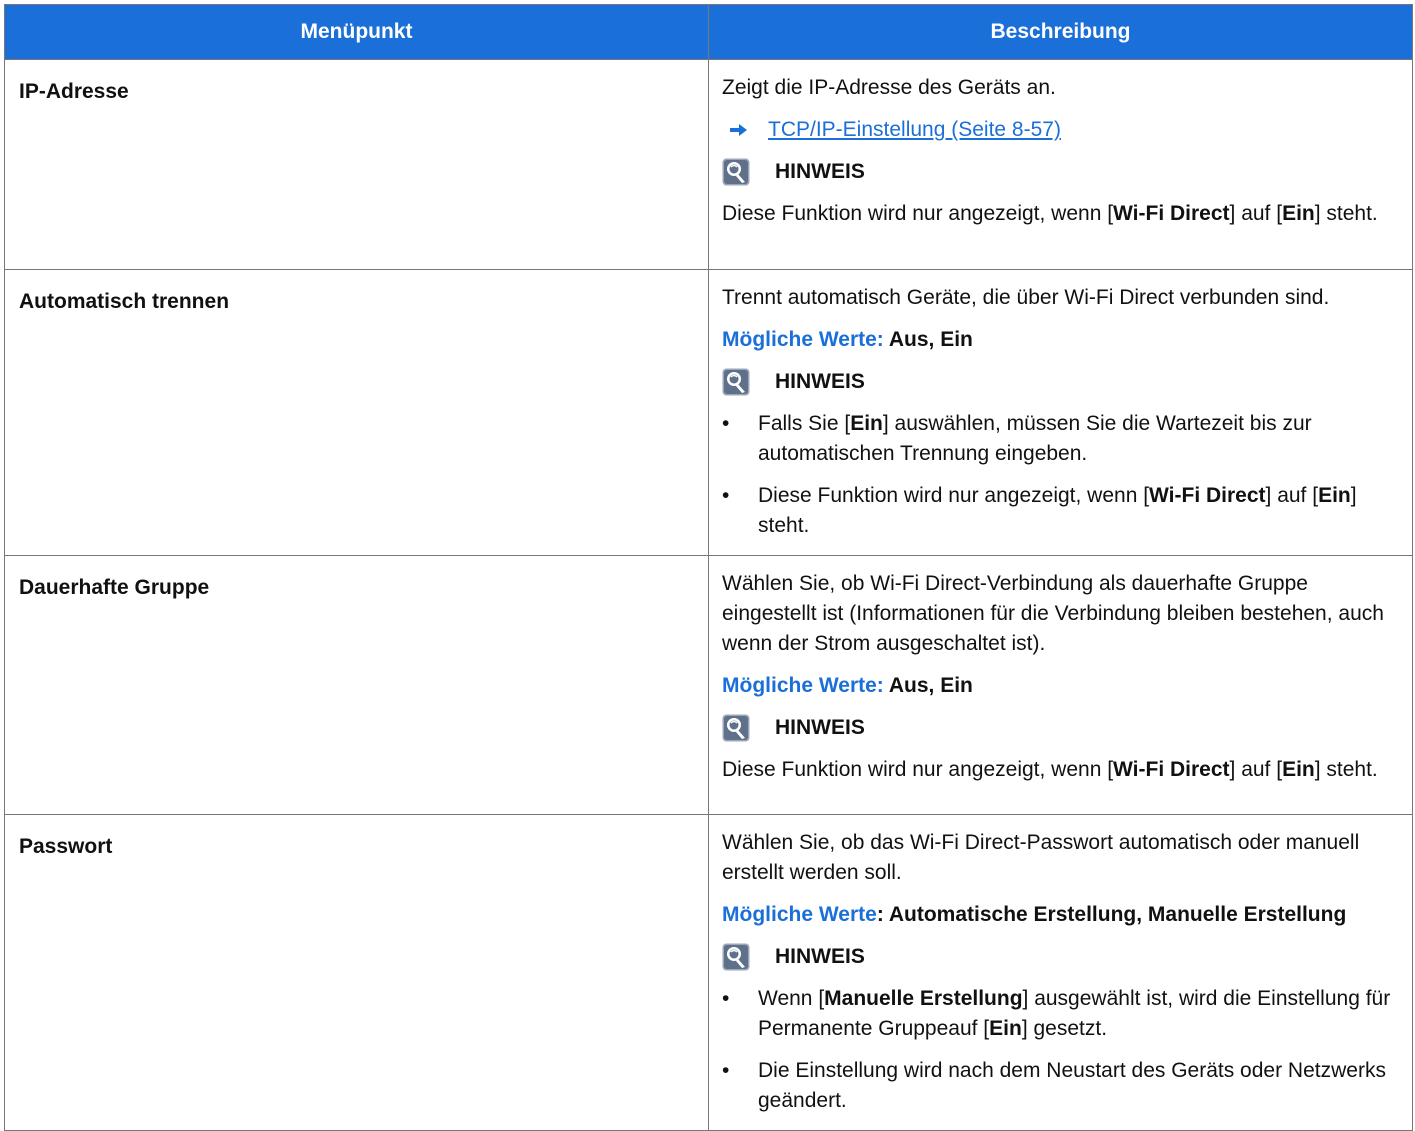 This screenshot has width=1415, height=1131. I want to click on menu-item-name: IP-Adresse, so click(356, 164).